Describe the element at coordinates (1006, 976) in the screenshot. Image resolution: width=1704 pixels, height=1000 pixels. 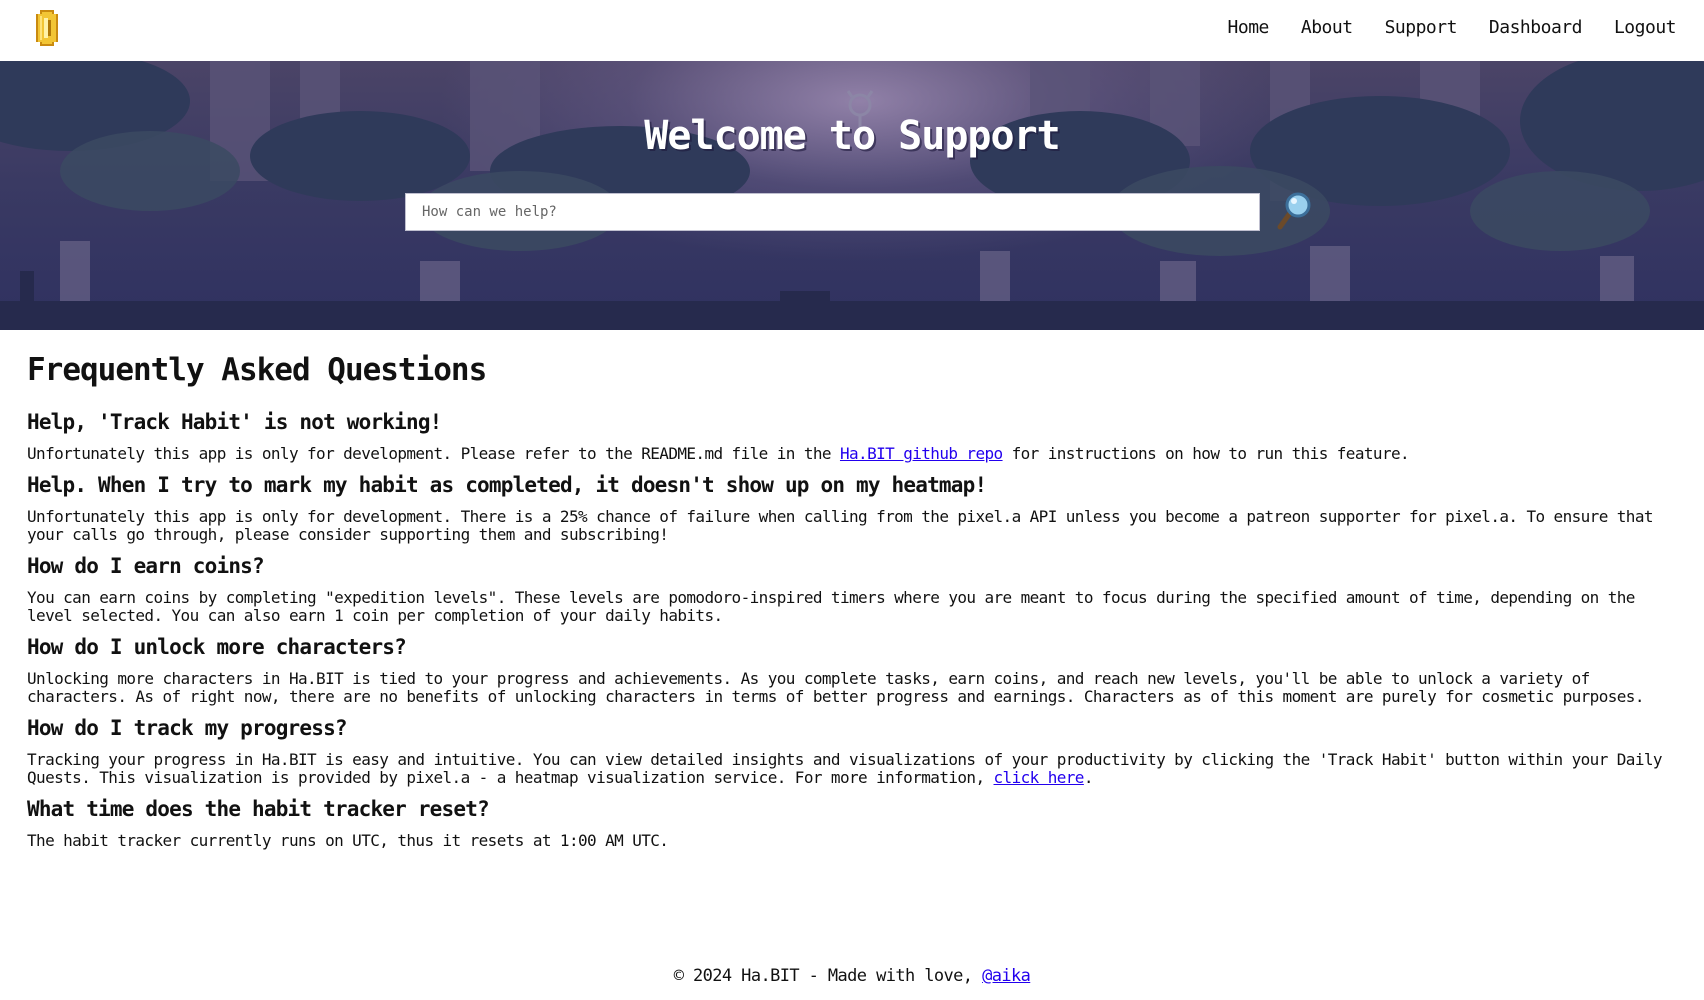
I see `author-link: @aika` at that location.